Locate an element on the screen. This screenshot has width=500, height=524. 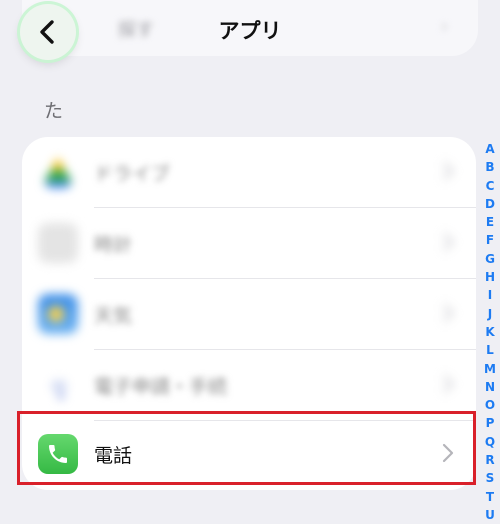
list-item-clock: 時計 is located at coordinates (249, 243).